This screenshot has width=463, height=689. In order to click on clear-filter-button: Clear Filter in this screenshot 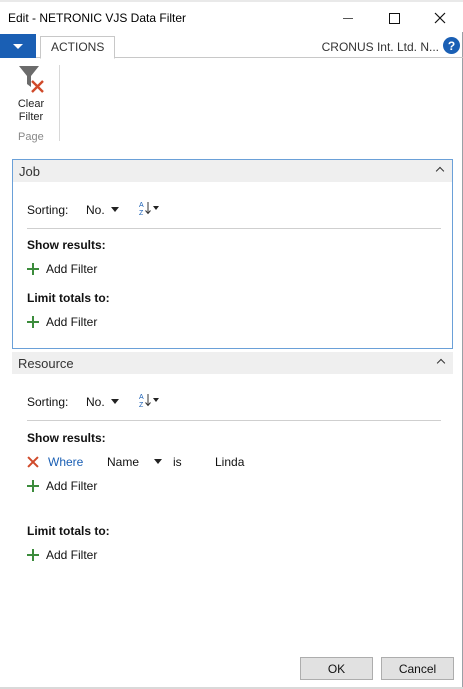, I will do `click(31, 96)`.